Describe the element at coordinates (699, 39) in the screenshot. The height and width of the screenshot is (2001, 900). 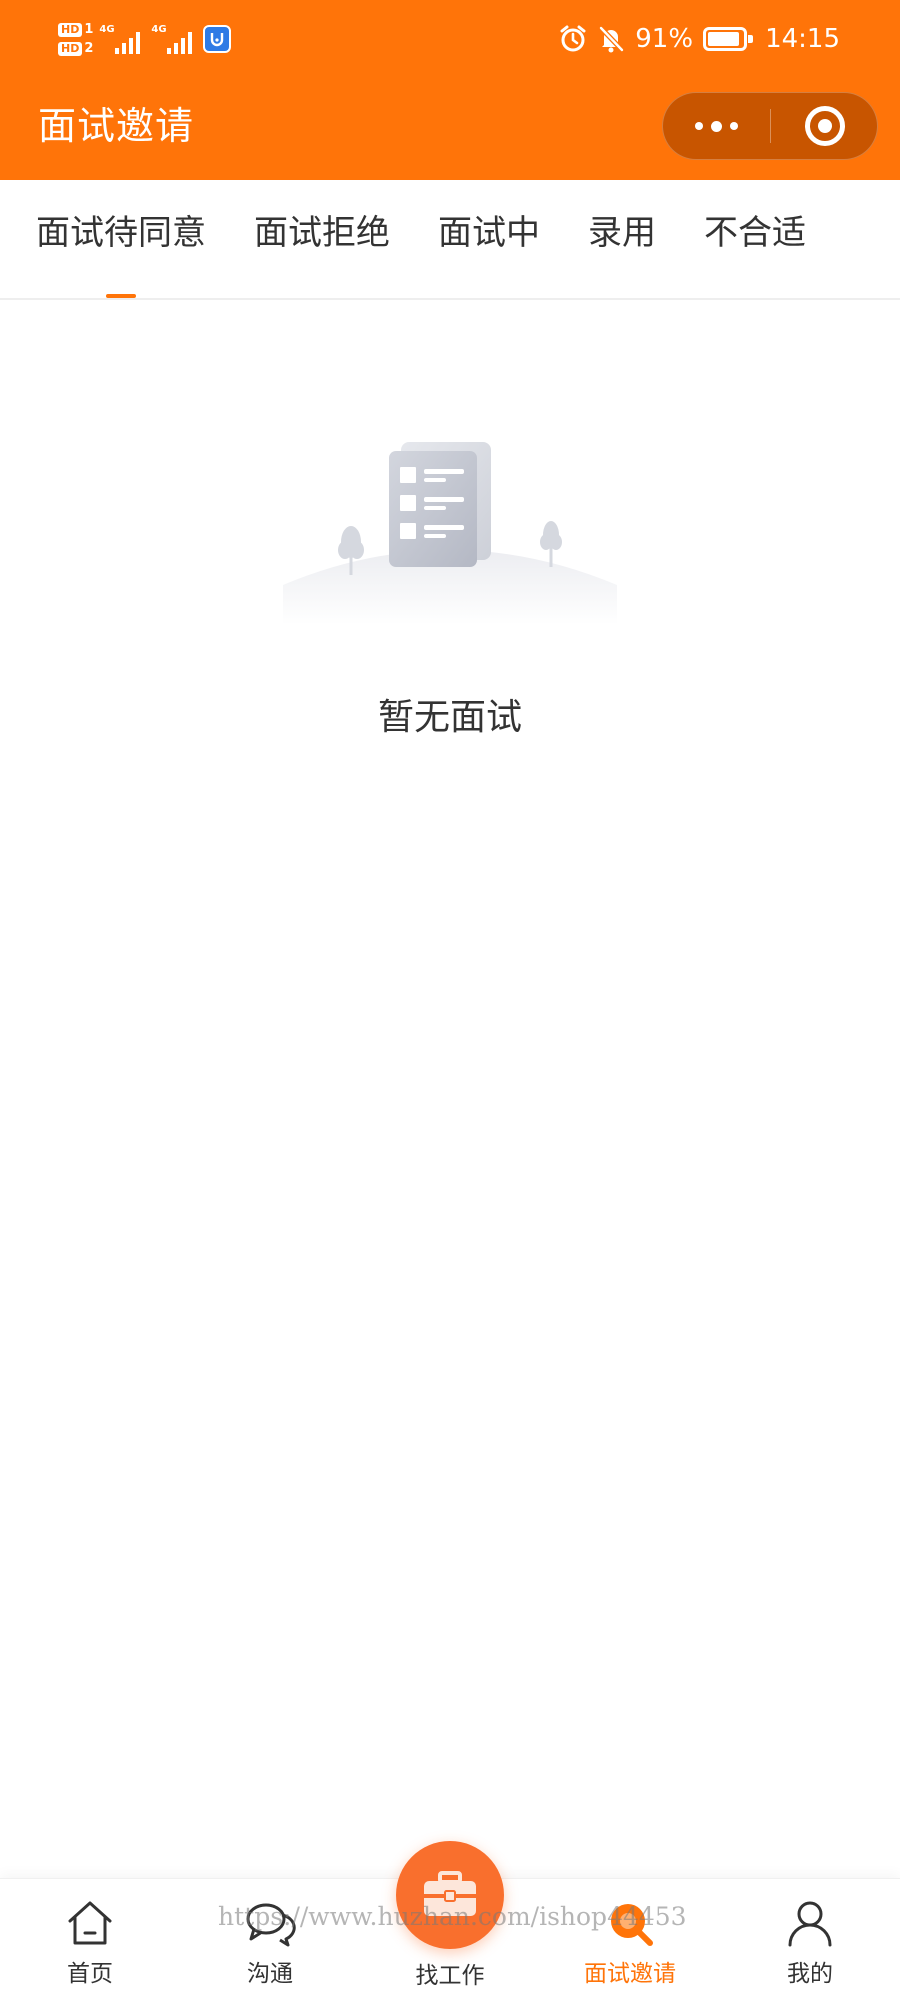
I see `status-bar-right: 91% 14:15` at that location.